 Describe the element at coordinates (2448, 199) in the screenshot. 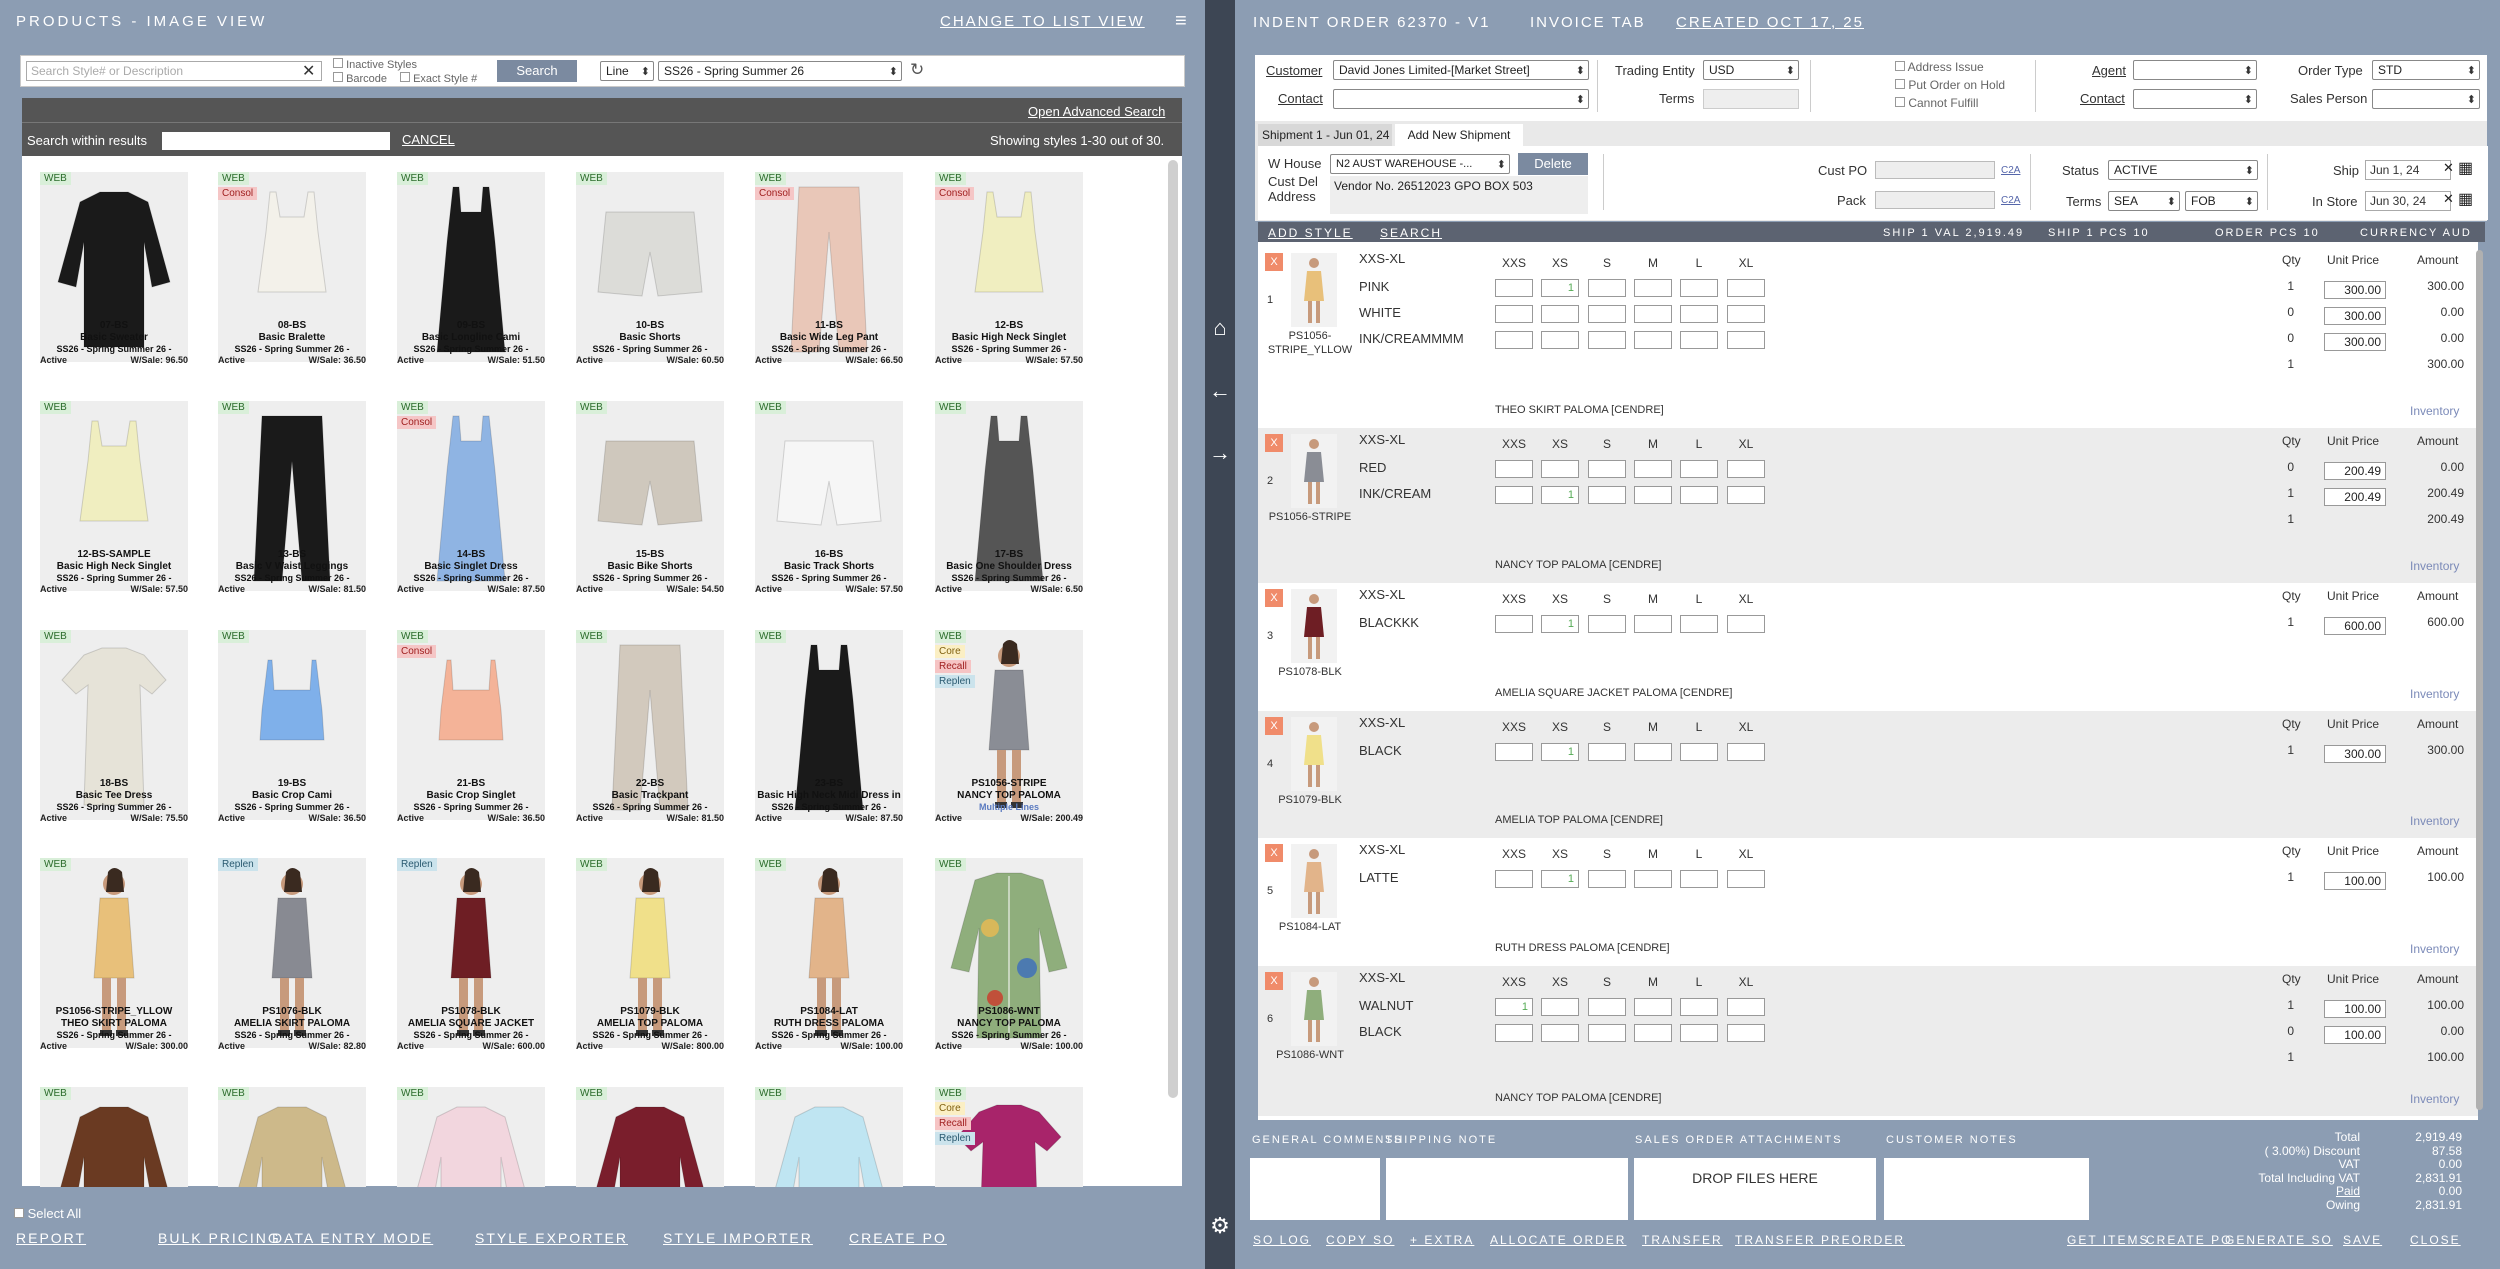

I see `clear-instore-date-icon: ✕` at that location.